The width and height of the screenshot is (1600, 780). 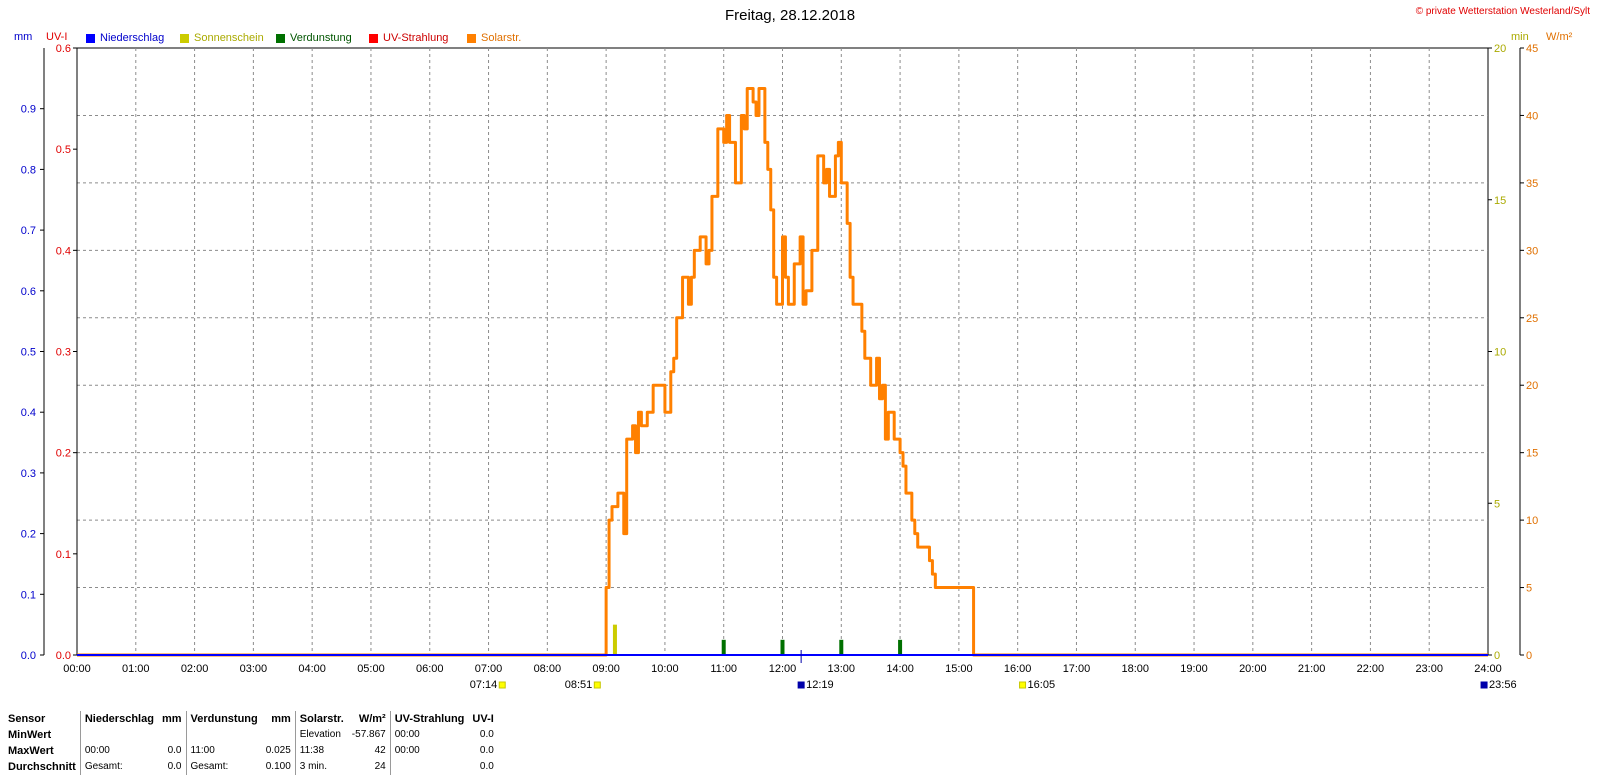 I want to click on solar-avg-label: 3 min., so click(x=321, y=767).